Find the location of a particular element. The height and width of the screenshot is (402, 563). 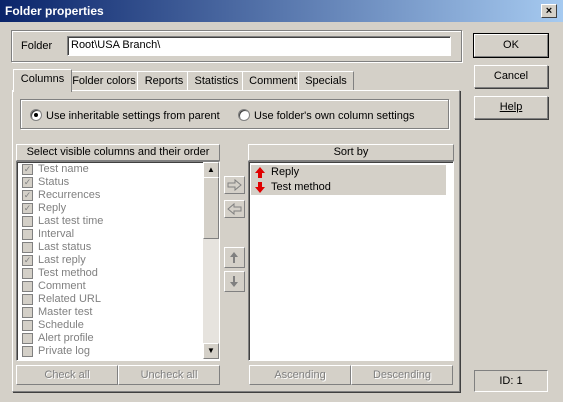

column-item: Alert profile is located at coordinates (110, 338).